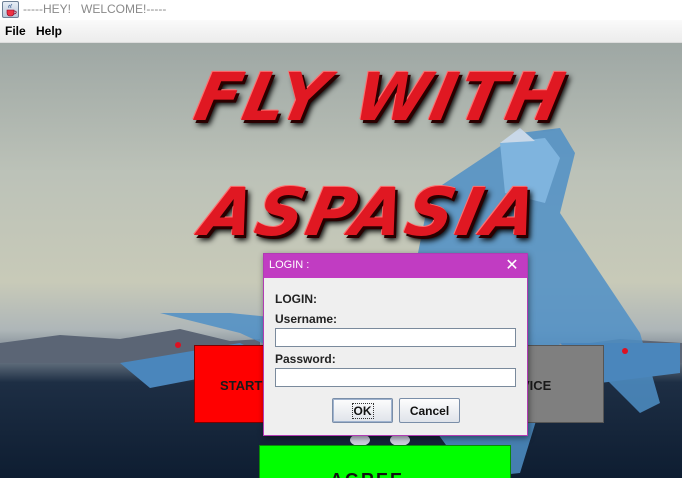  I want to click on green-button: AGREE, so click(385, 461).